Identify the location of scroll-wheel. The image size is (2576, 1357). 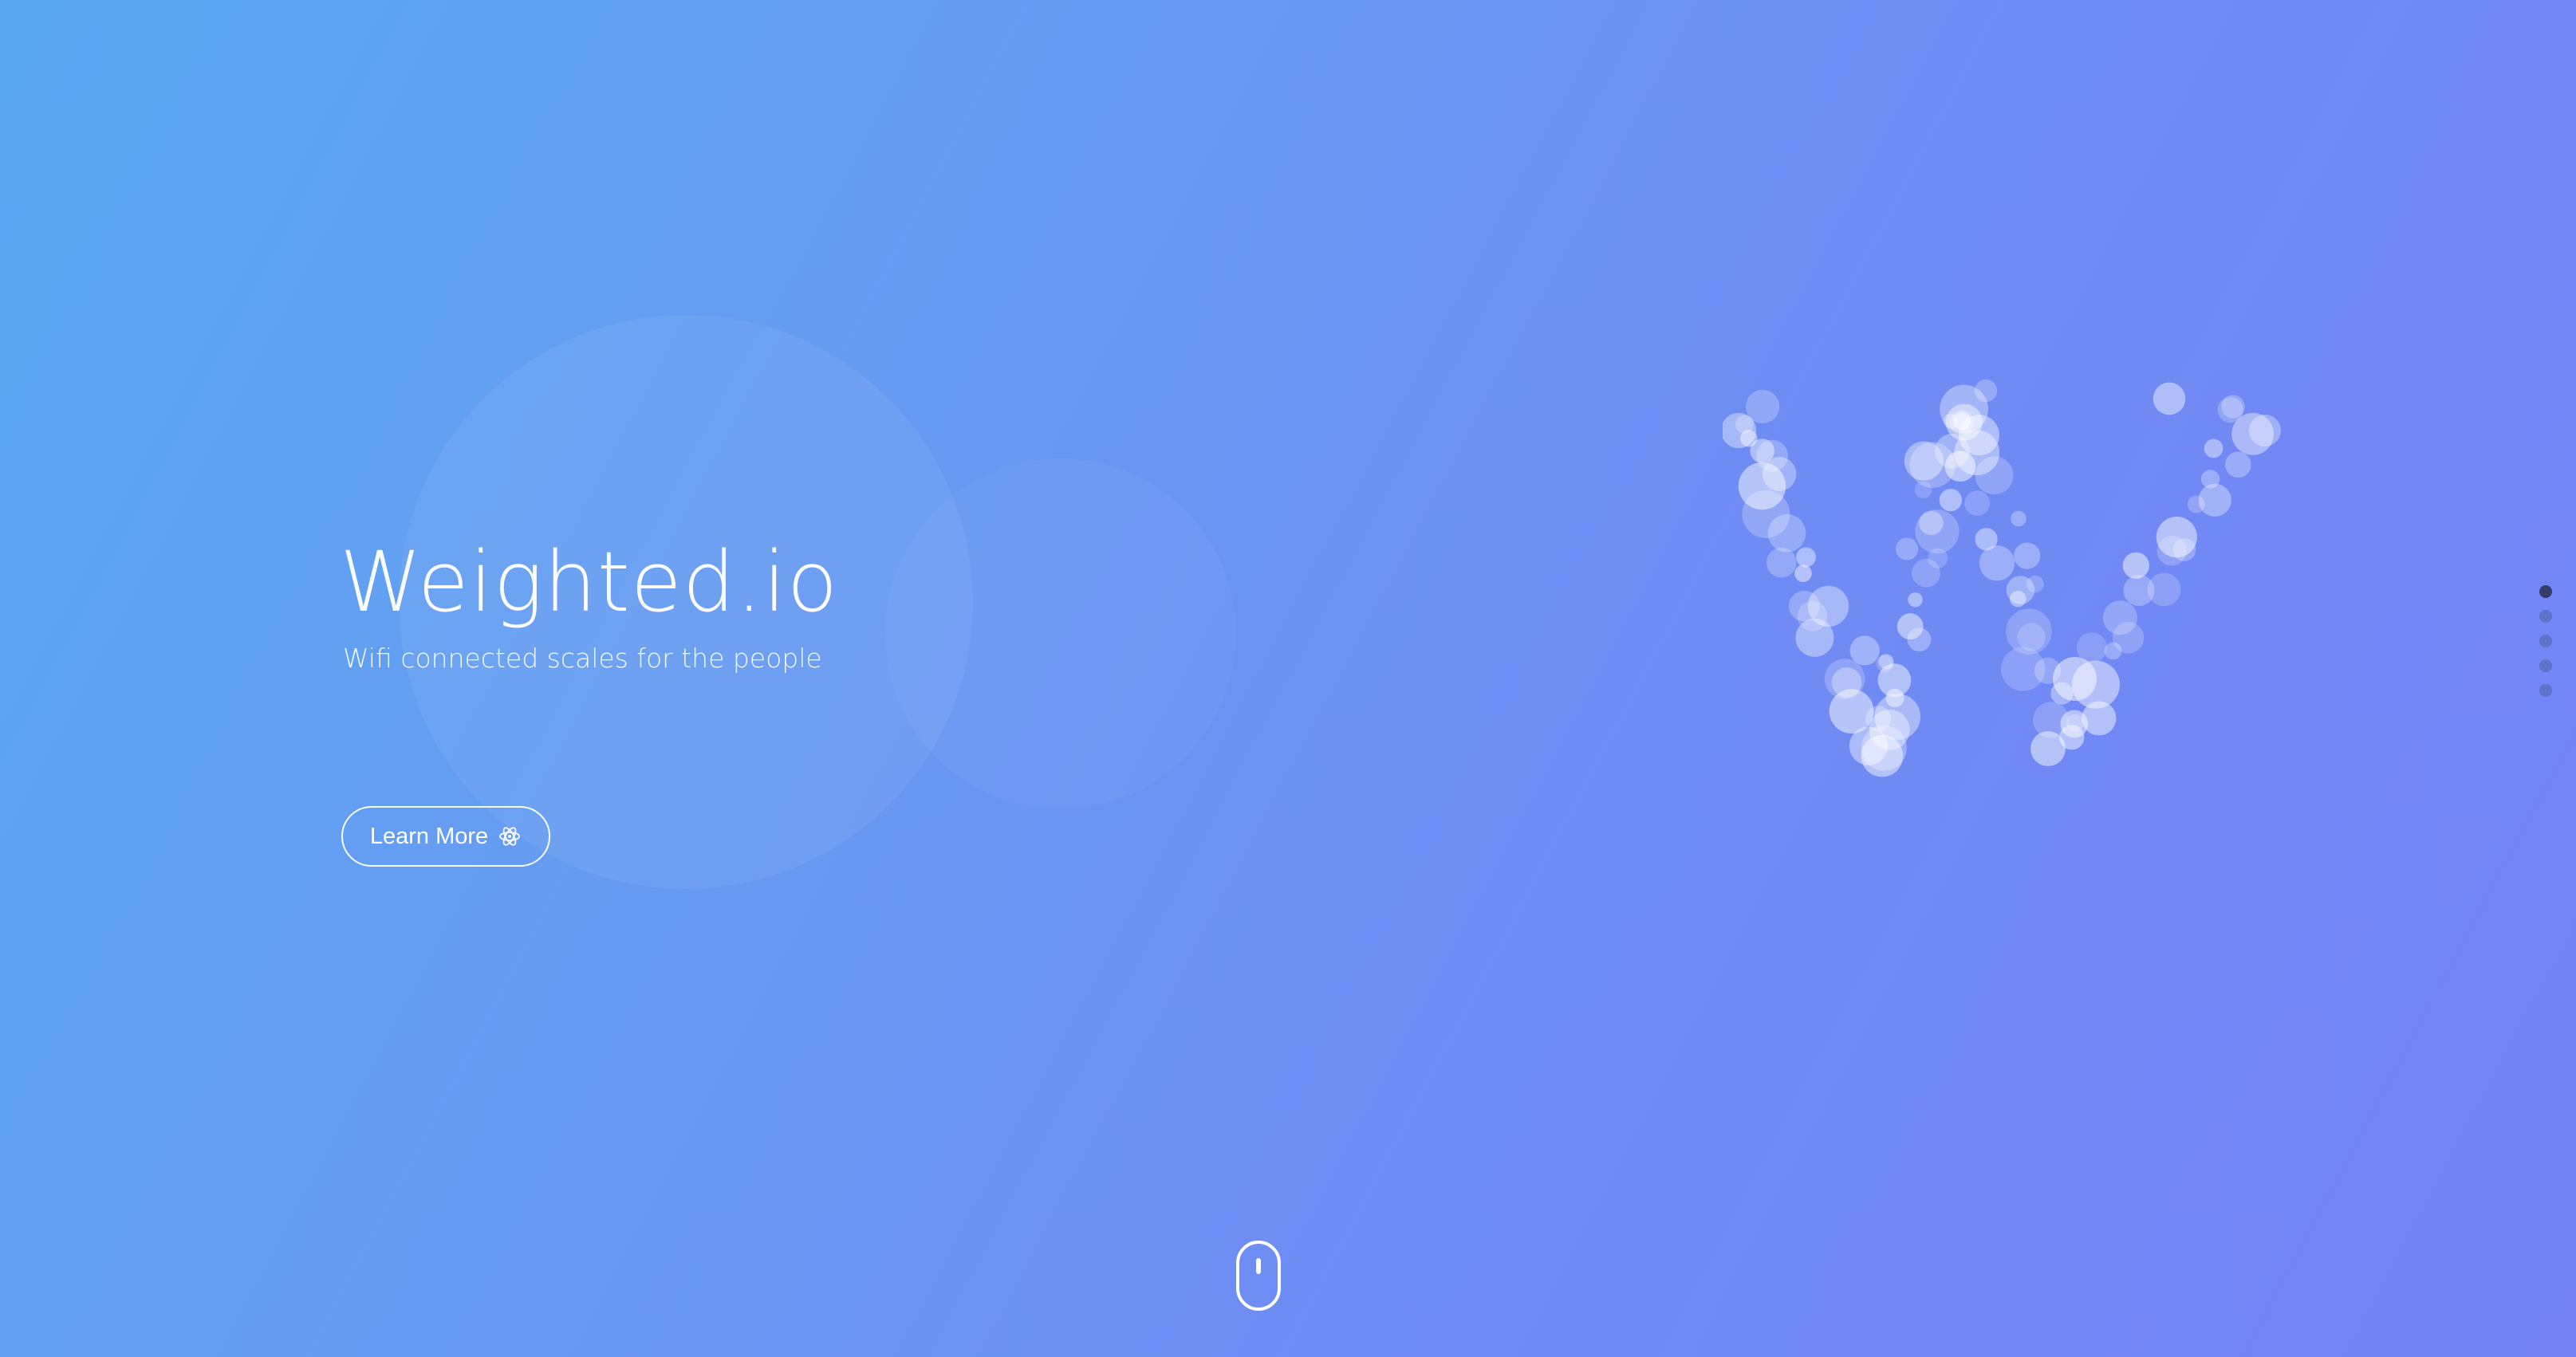
(1258, 1266).